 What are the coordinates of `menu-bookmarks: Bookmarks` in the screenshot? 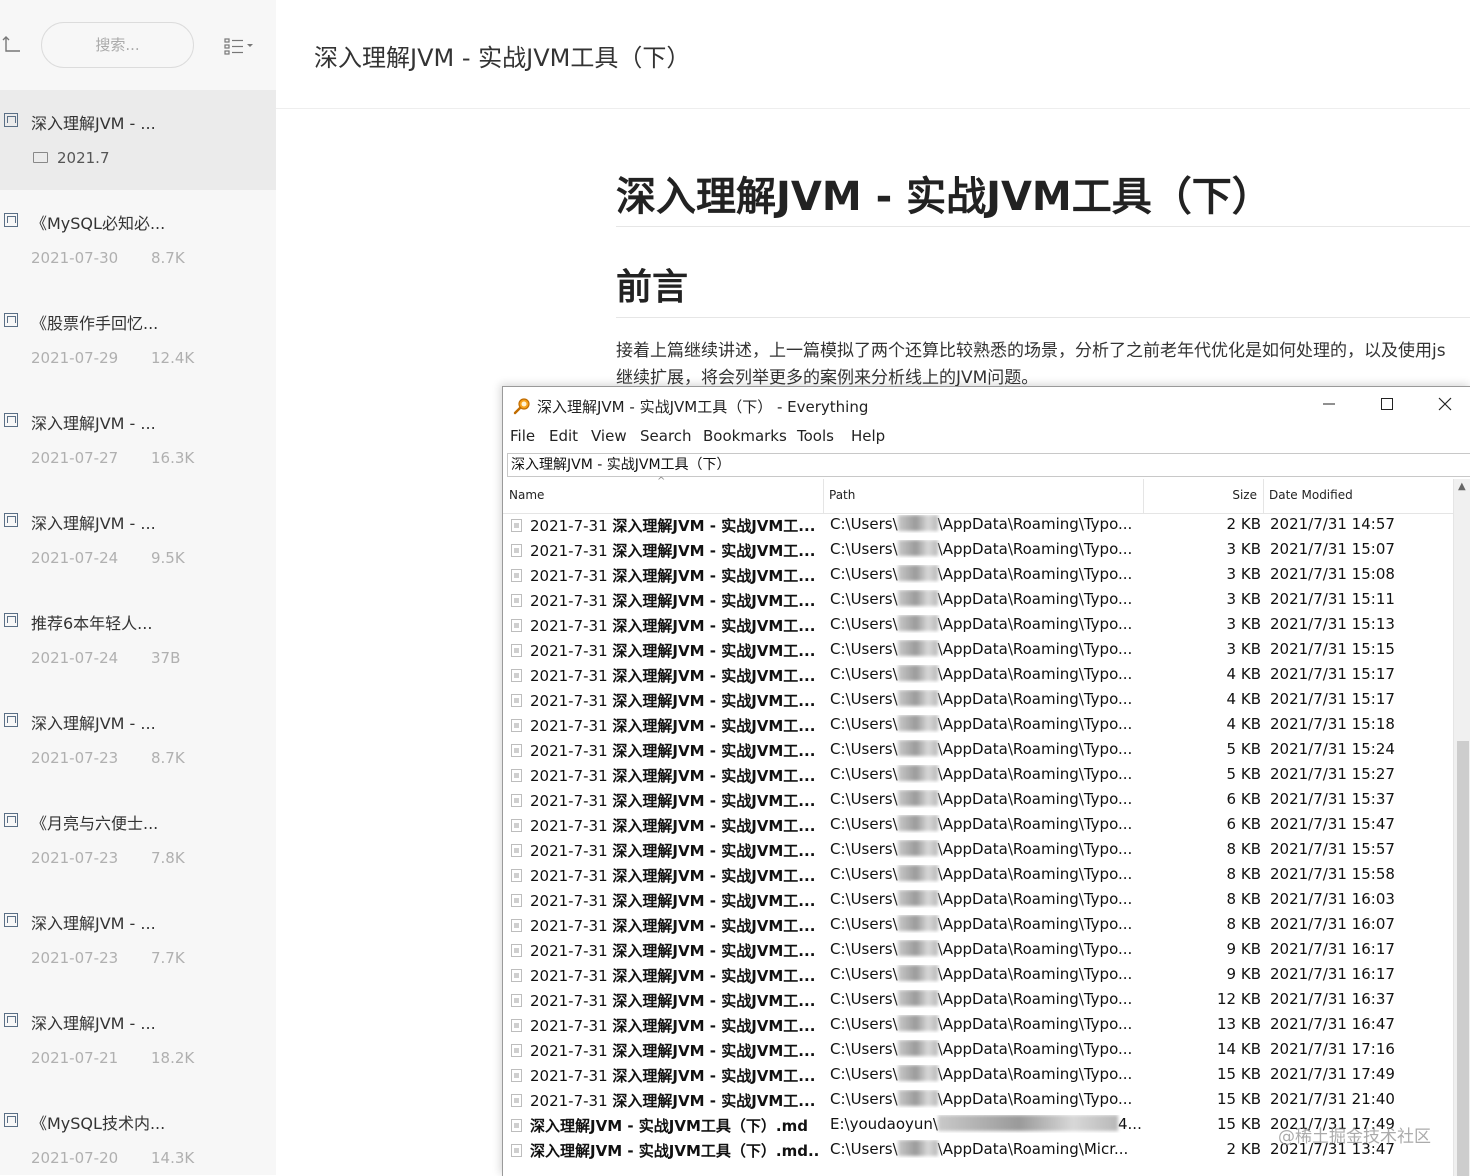 It's located at (745, 436).